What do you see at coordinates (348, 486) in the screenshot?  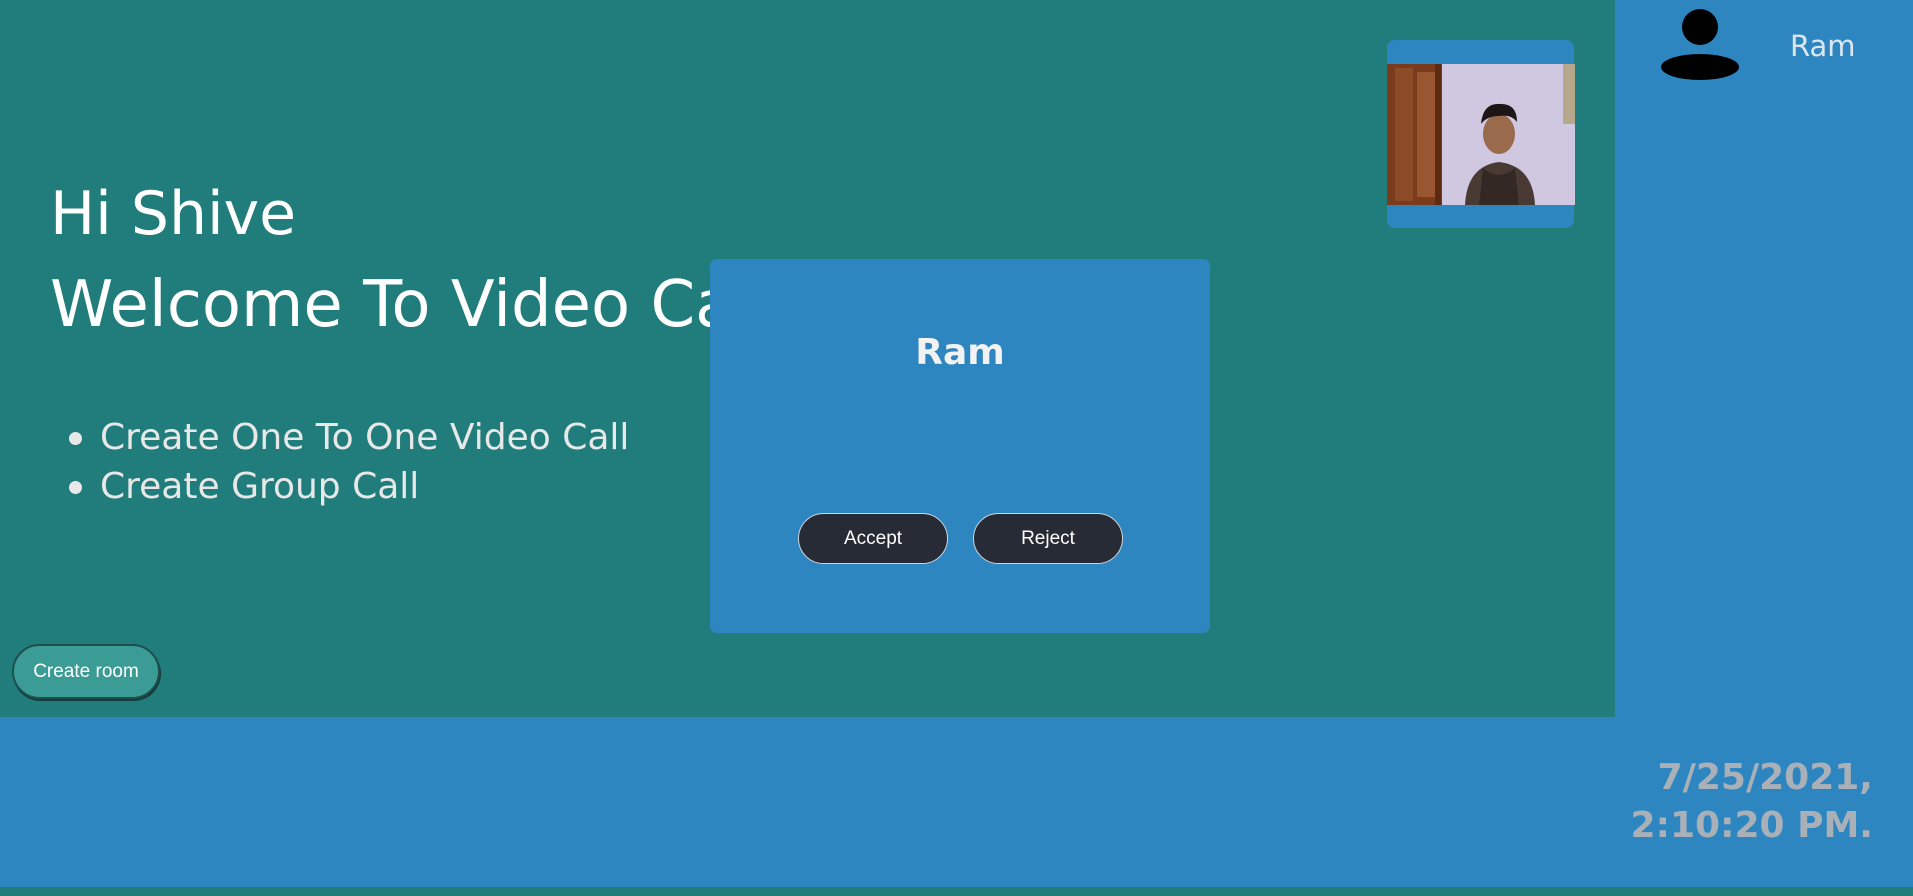 I see `feature-item-group-call: Create Group Call` at bounding box center [348, 486].